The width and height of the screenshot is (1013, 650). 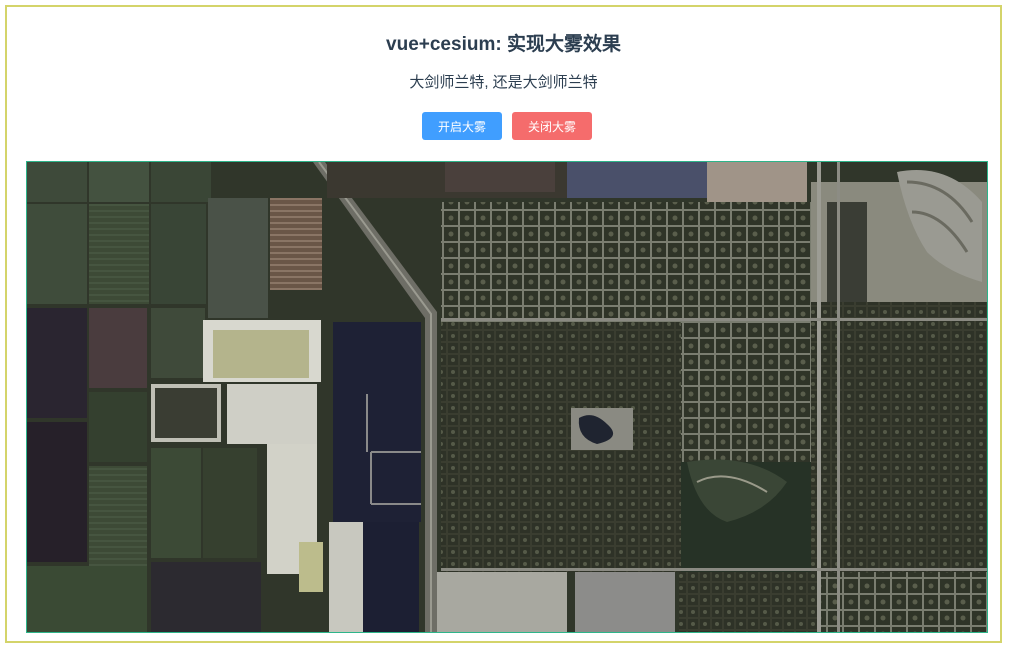 What do you see at coordinates (462, 126) in the screenshot?
I see `open-fog-button: 开启大雾` at bounding box center [462, 126].